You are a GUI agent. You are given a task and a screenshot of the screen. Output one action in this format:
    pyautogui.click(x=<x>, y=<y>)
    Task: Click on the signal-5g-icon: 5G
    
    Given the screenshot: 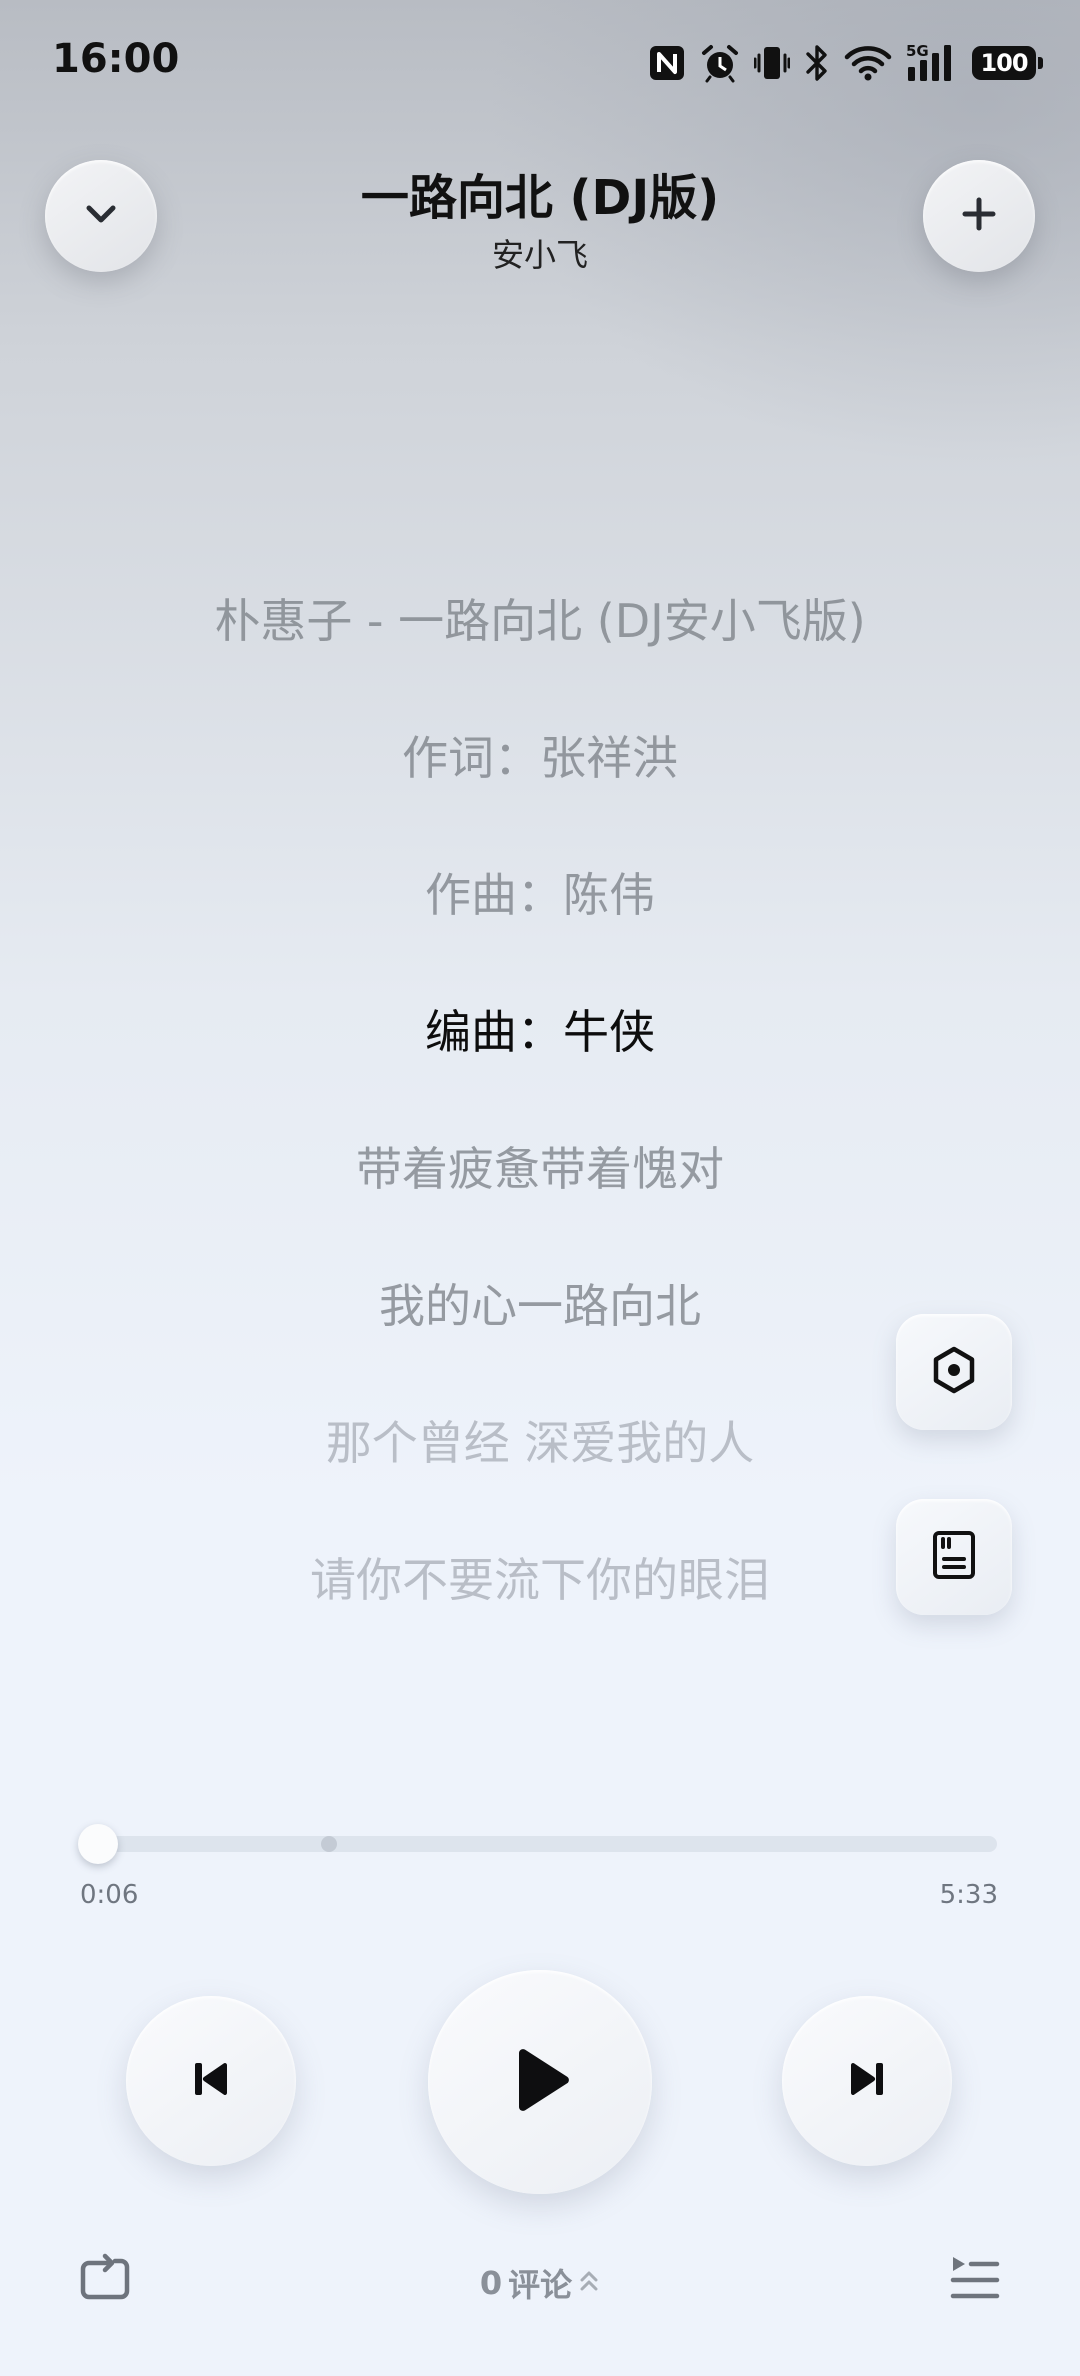 What is the action you would take?
    pyautogui.click(x=932, y=63)
    